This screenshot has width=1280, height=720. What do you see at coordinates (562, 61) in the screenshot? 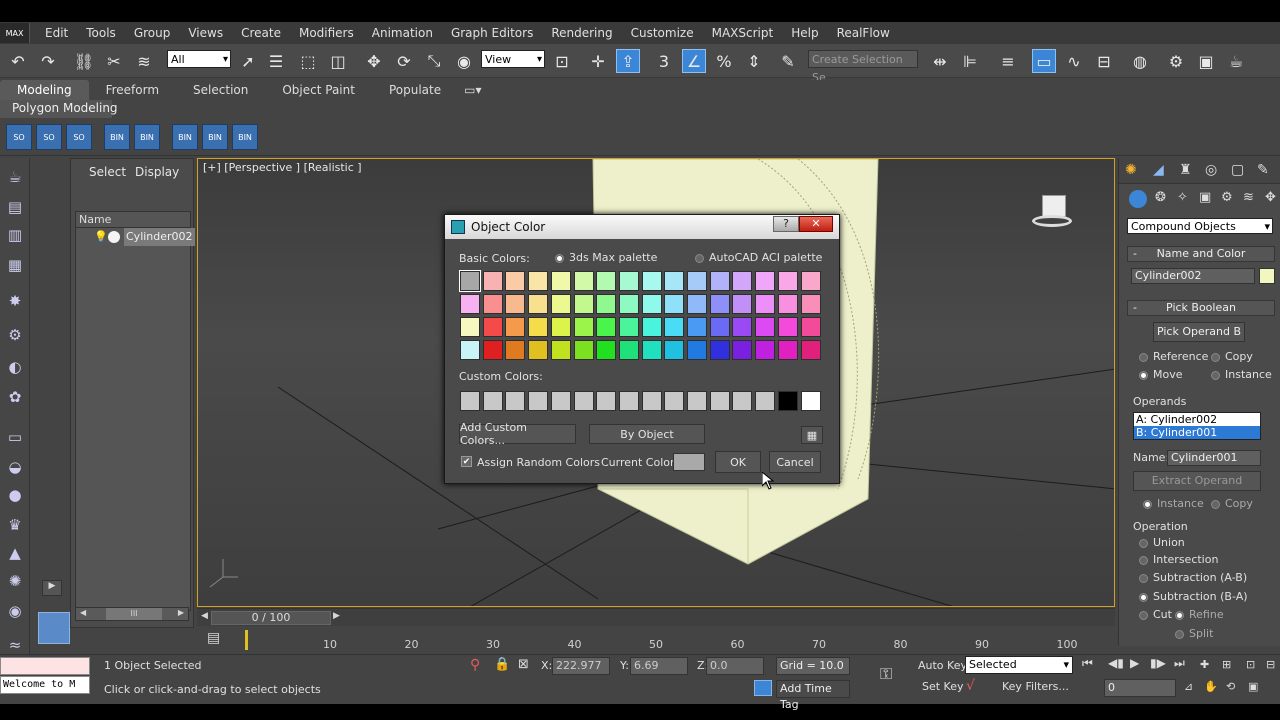
I see `pivot-center-icon: ⊡` at bounding box center [562, 61].